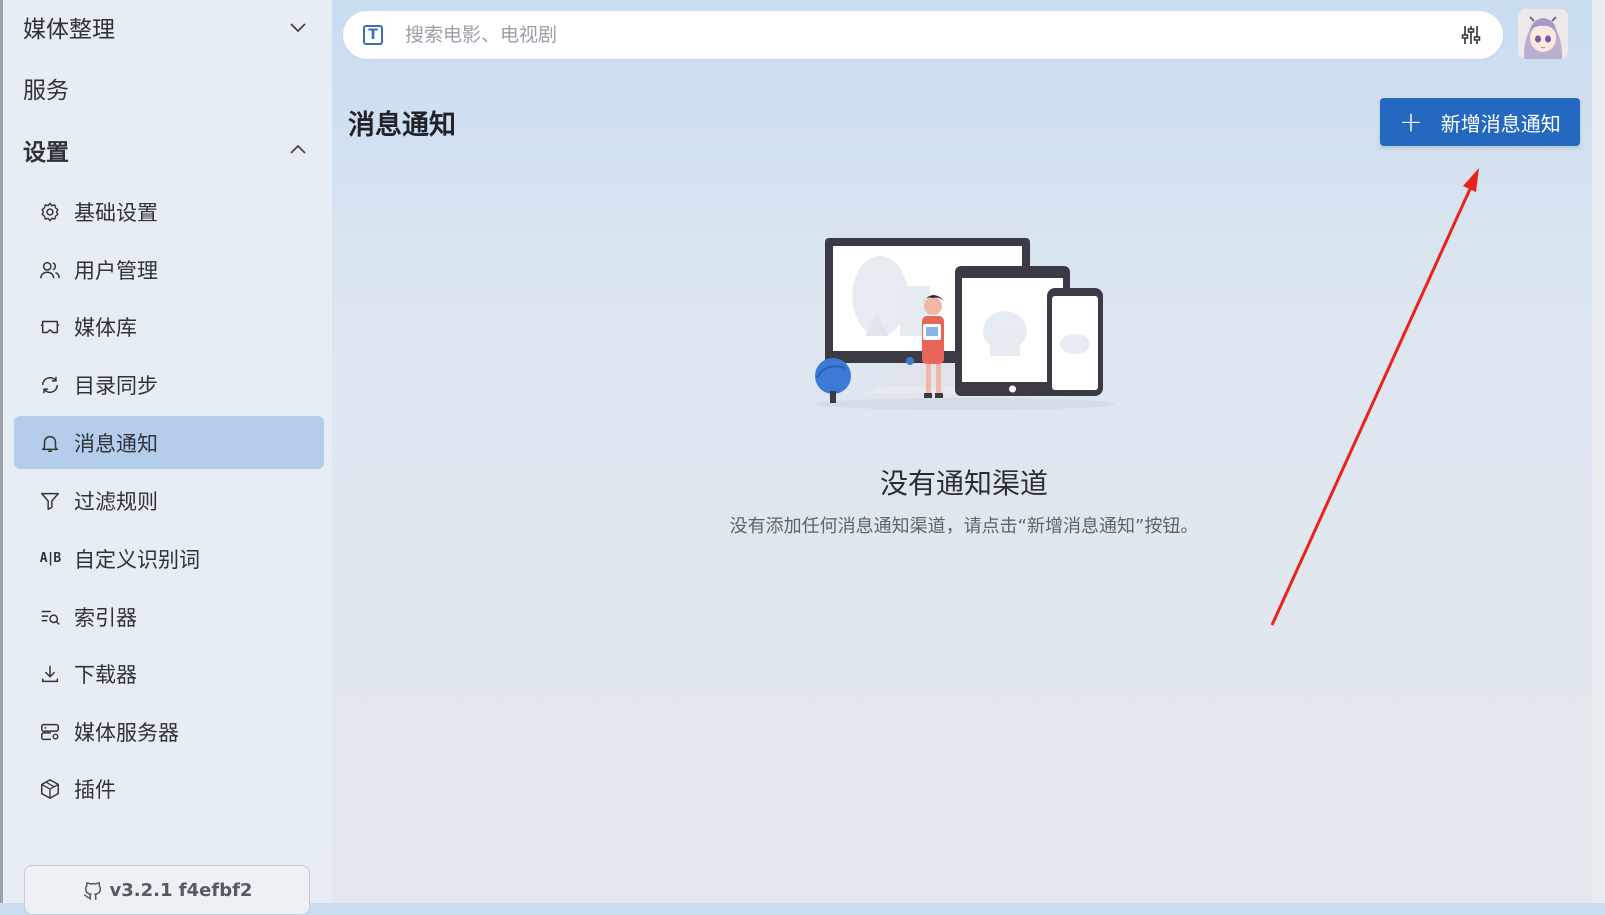  Describe the element at coordinates (1471, 35) in the screenshot. I see `sliders-icon` at that location.